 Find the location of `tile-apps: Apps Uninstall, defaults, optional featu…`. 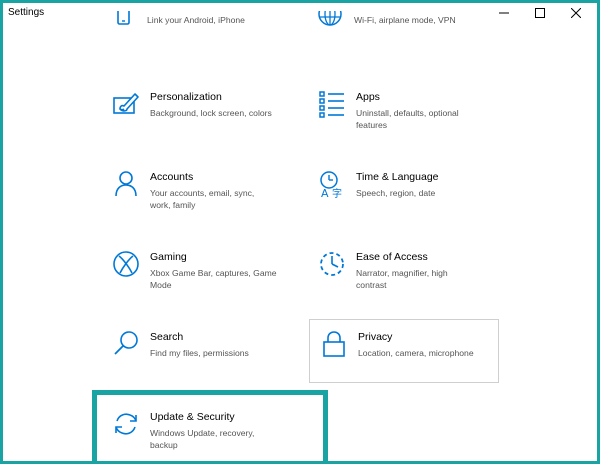

tile-apps: Apps Uninstall, defaults, optional featu… is located at coordinates (397, 110).